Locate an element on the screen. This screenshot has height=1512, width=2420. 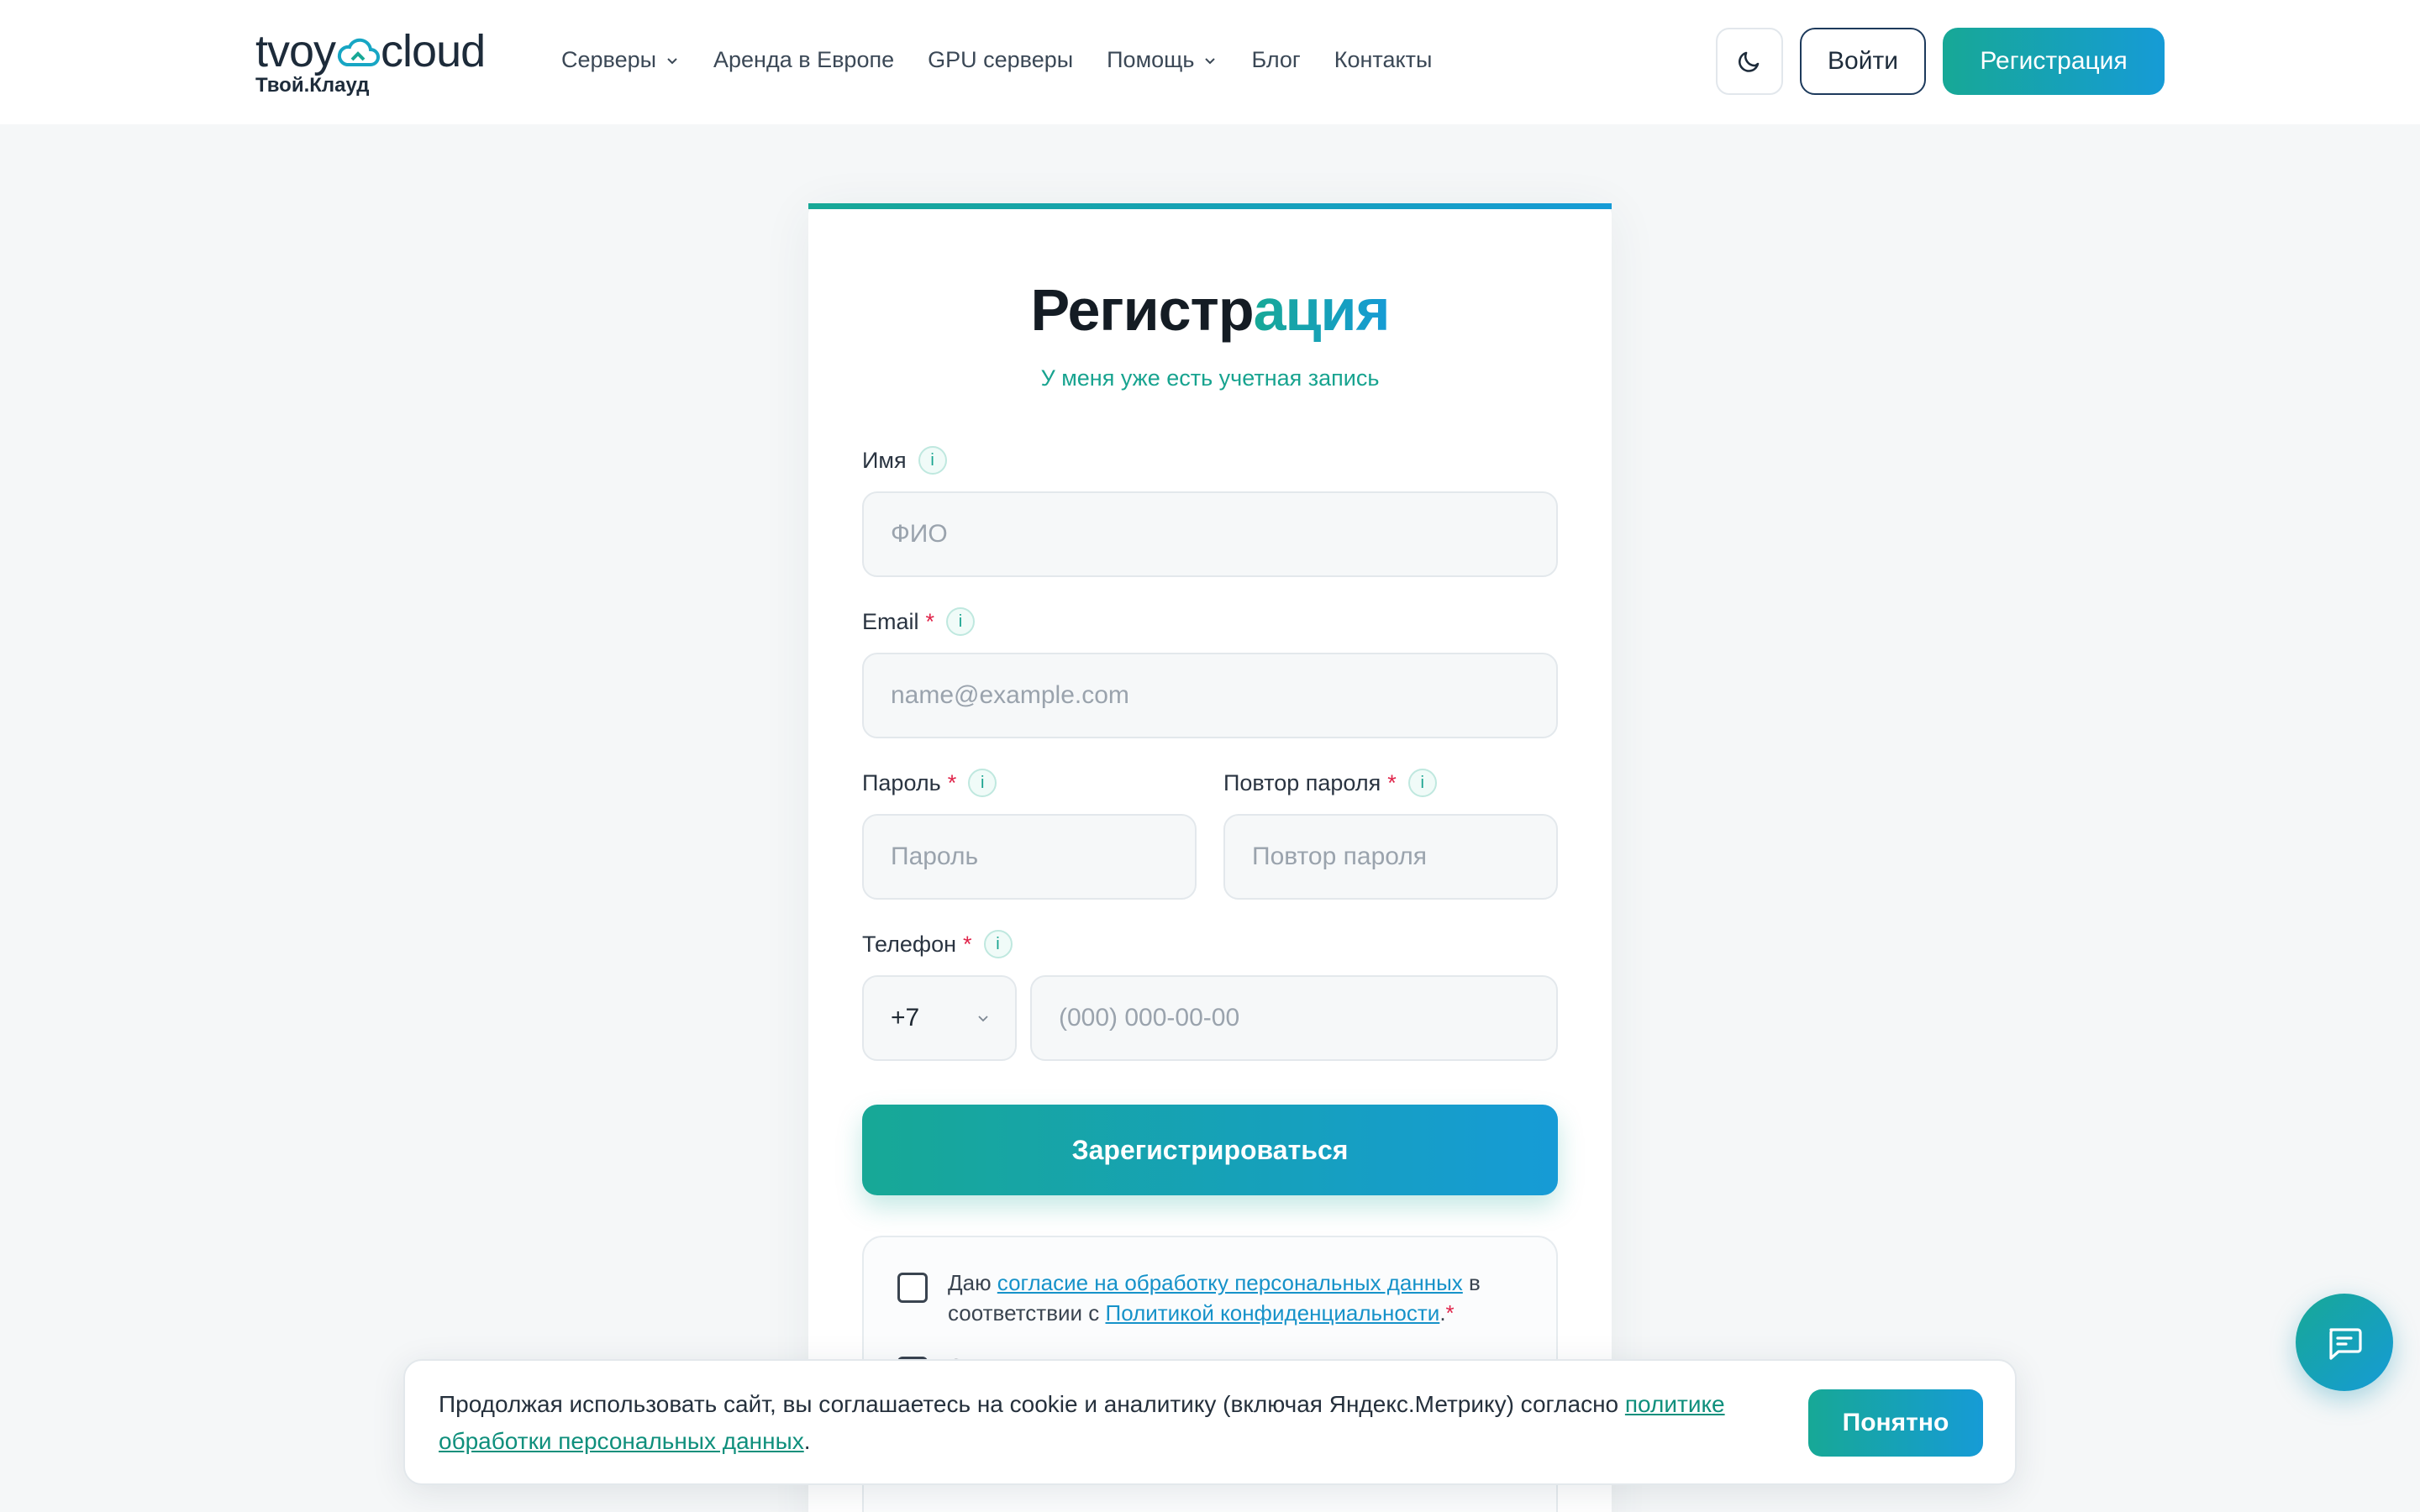
page-title: Регистрация is located at coordinates (1210, 310).